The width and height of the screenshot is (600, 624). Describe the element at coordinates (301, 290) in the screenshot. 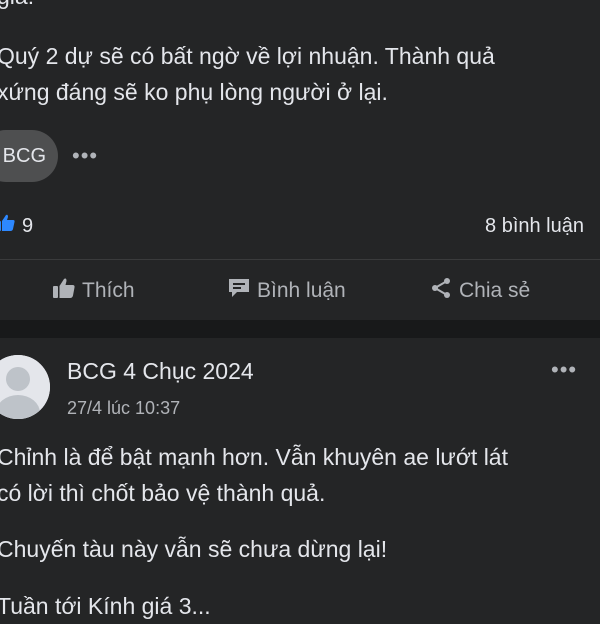

I see `comment-label: Bình luận` at that location.